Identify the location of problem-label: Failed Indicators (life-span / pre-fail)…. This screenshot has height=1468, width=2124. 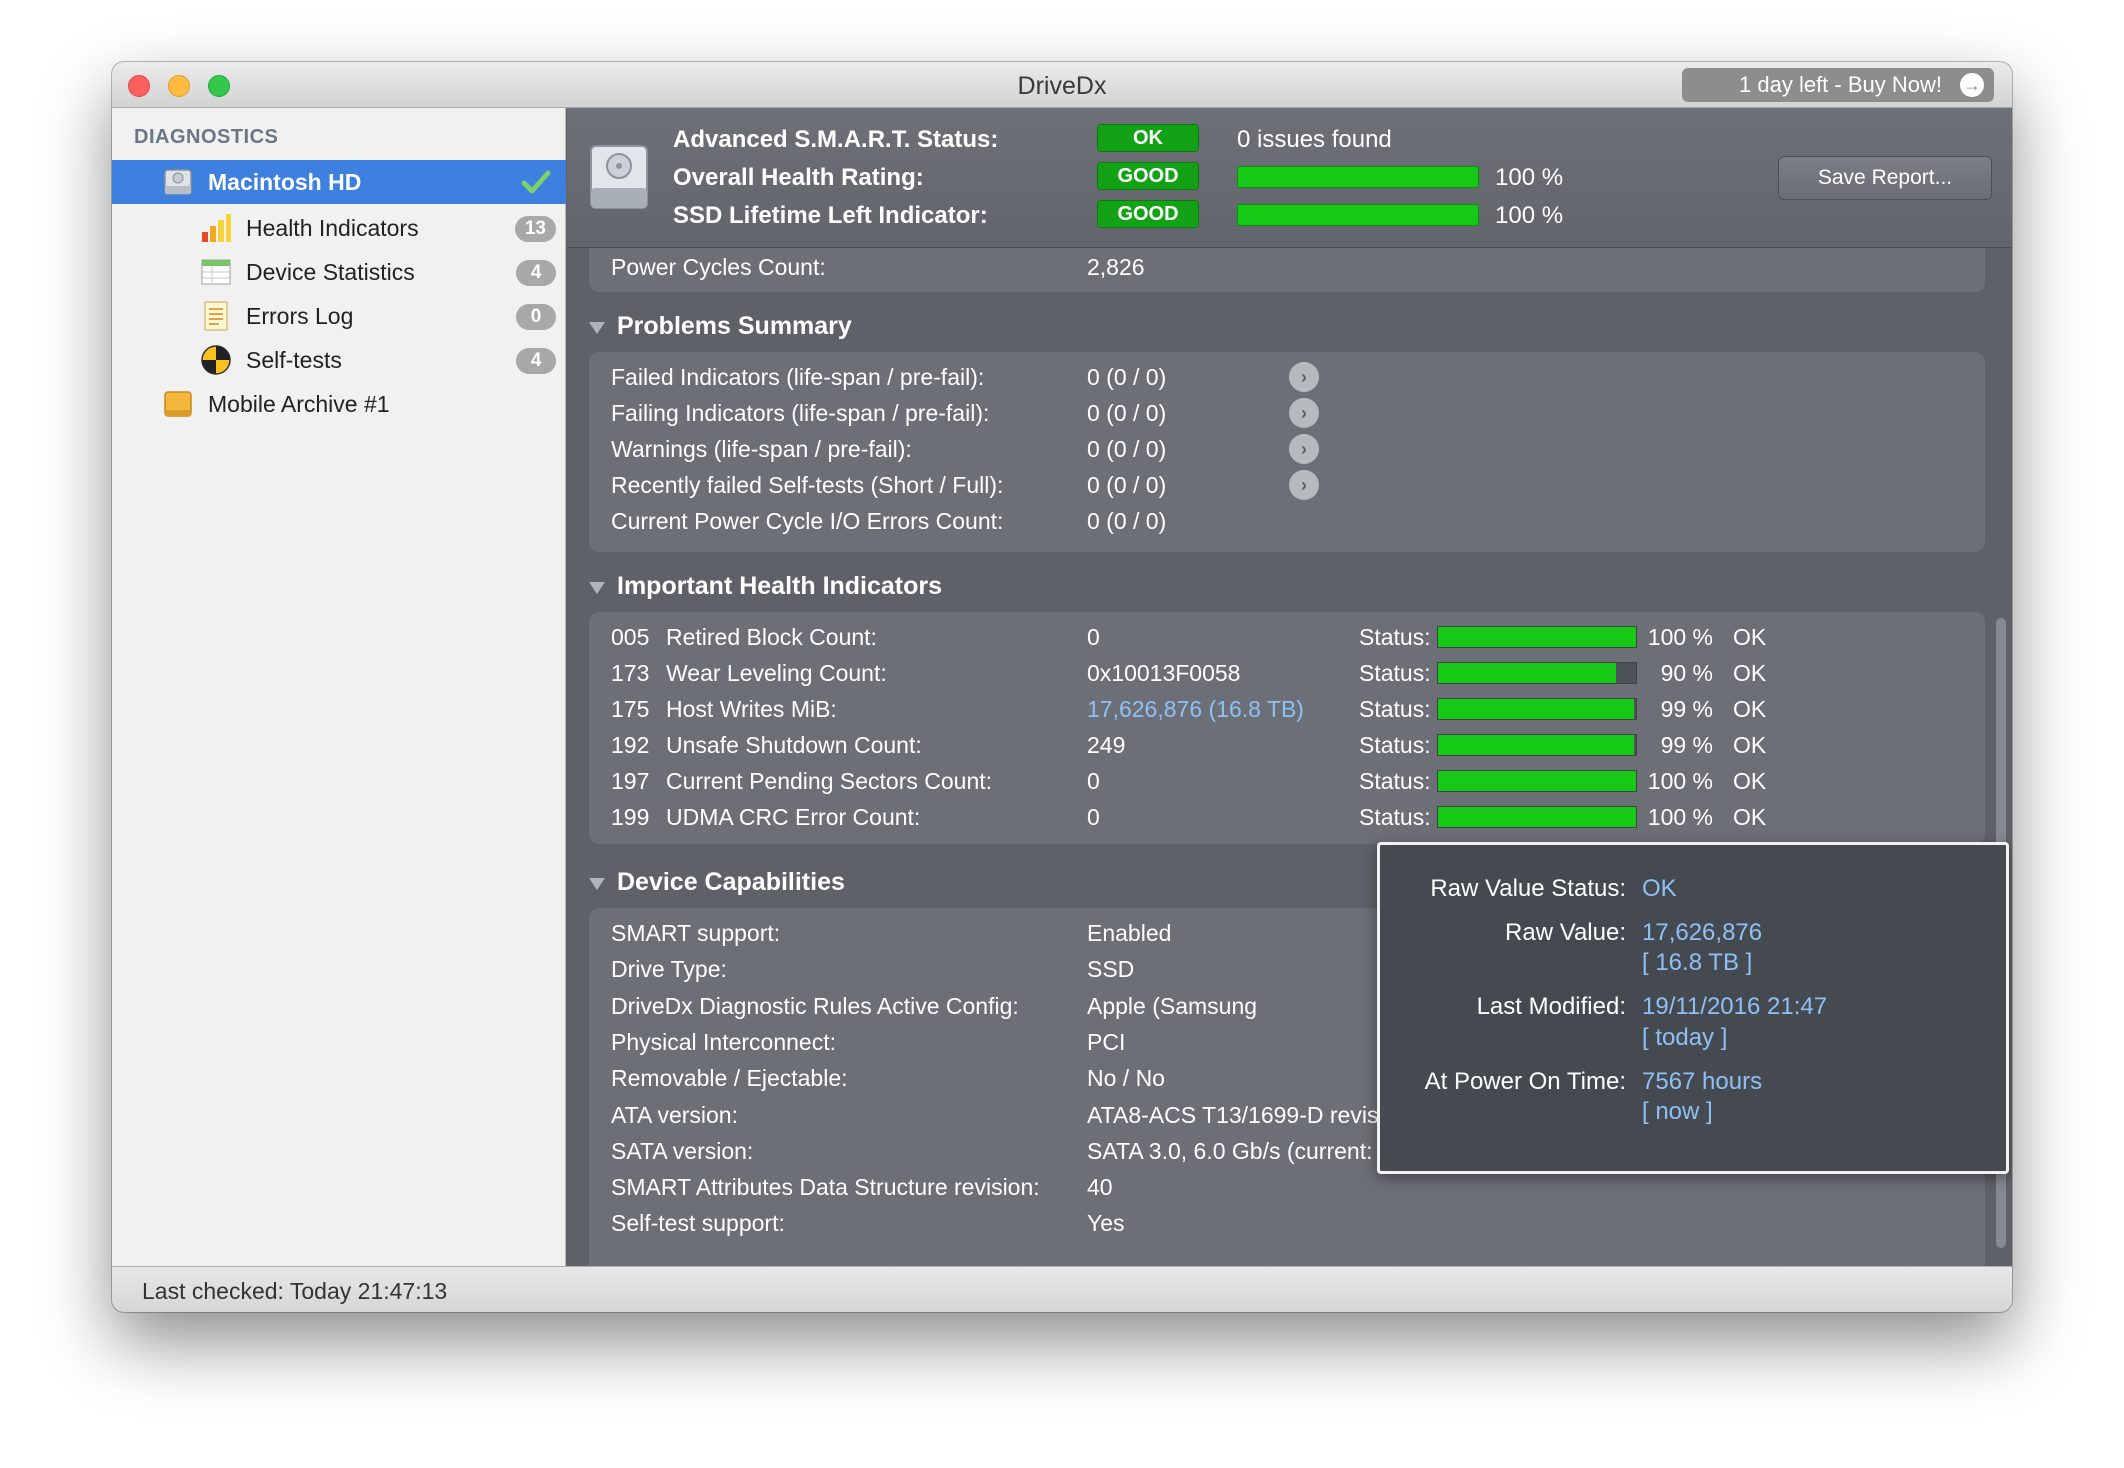
(798, 377).